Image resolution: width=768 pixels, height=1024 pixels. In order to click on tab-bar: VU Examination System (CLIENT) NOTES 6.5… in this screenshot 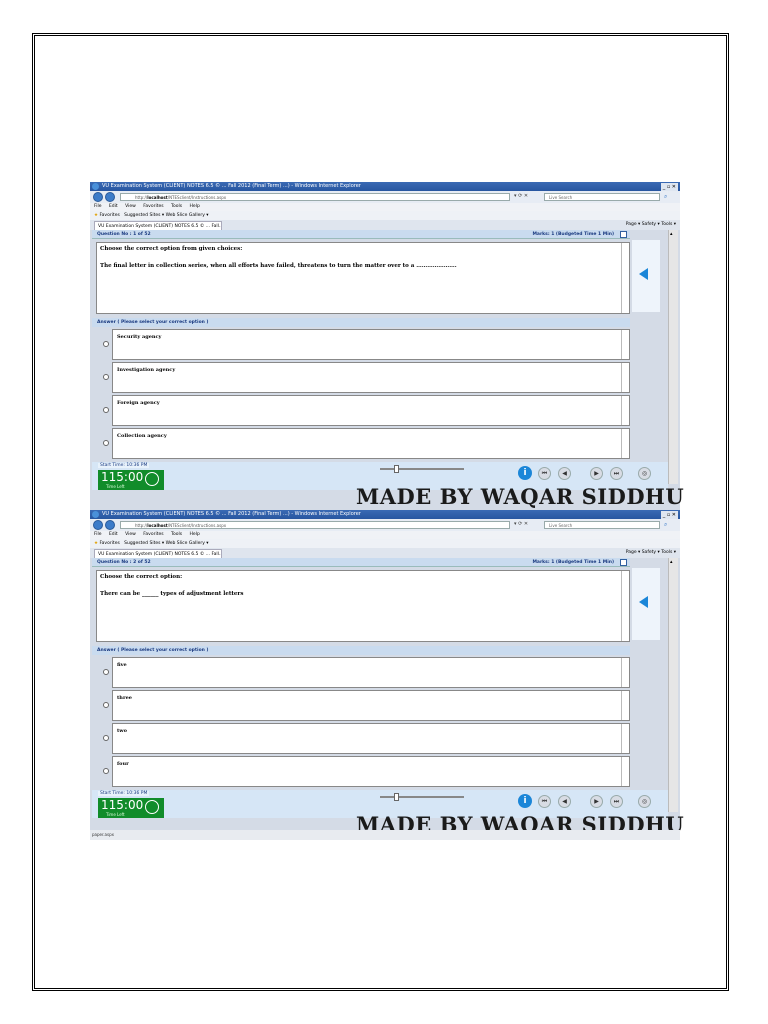, I will do `click(385, 225)`.